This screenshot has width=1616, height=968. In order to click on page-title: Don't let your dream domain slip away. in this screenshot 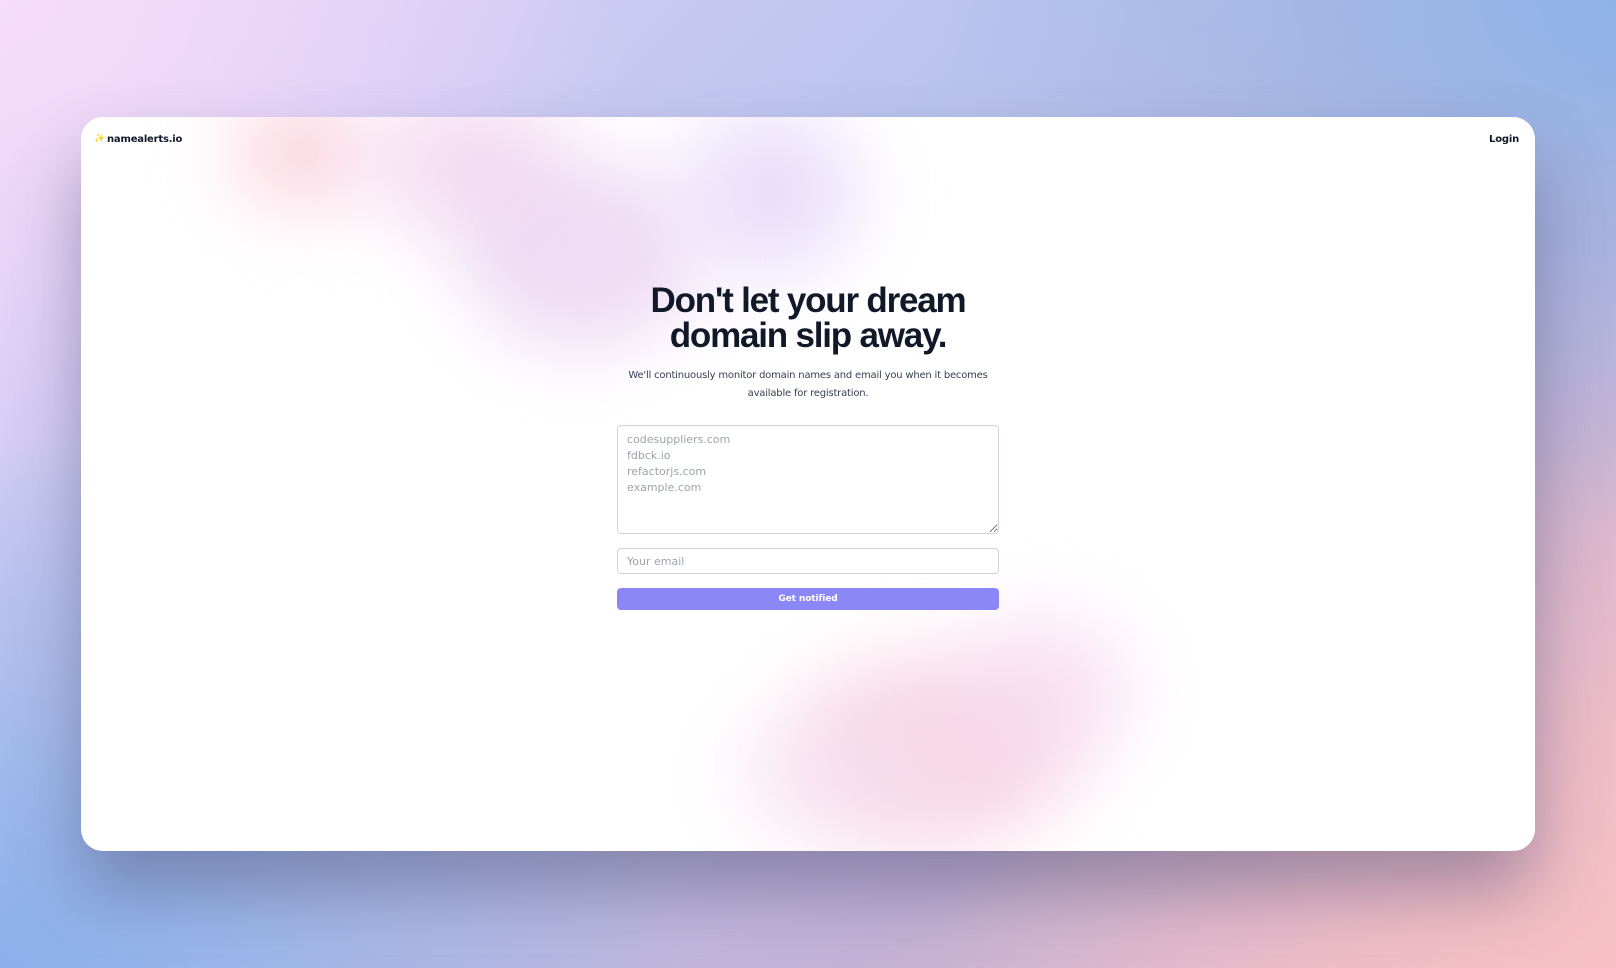, I will do `click(808, 318)`.